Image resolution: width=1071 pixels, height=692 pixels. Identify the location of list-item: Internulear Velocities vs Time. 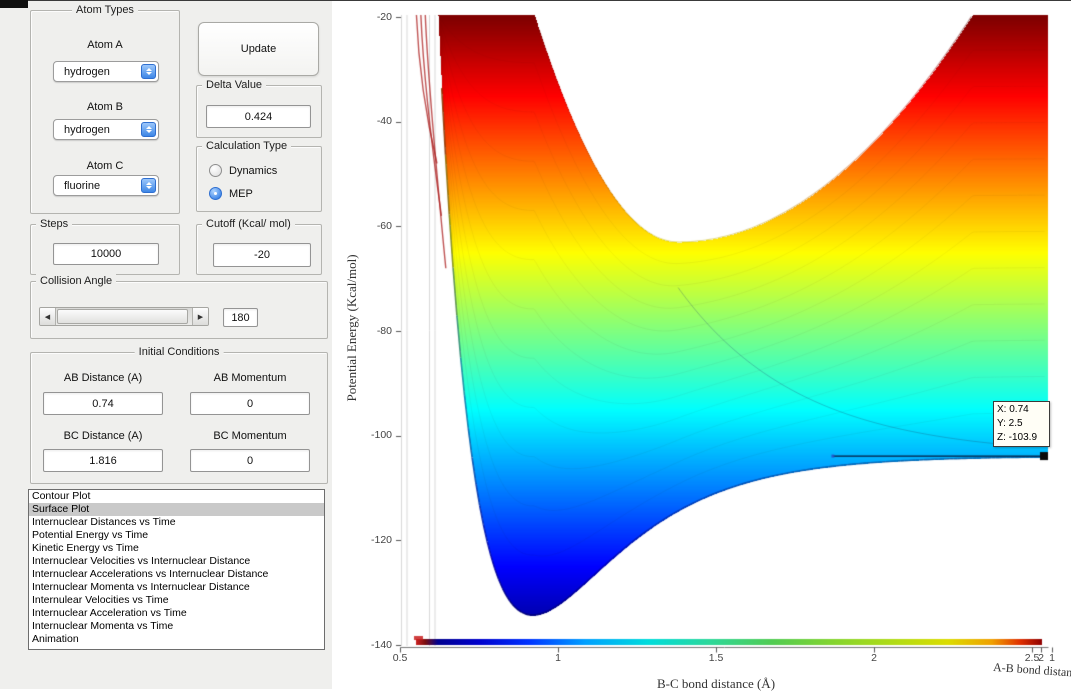
(176, 600).